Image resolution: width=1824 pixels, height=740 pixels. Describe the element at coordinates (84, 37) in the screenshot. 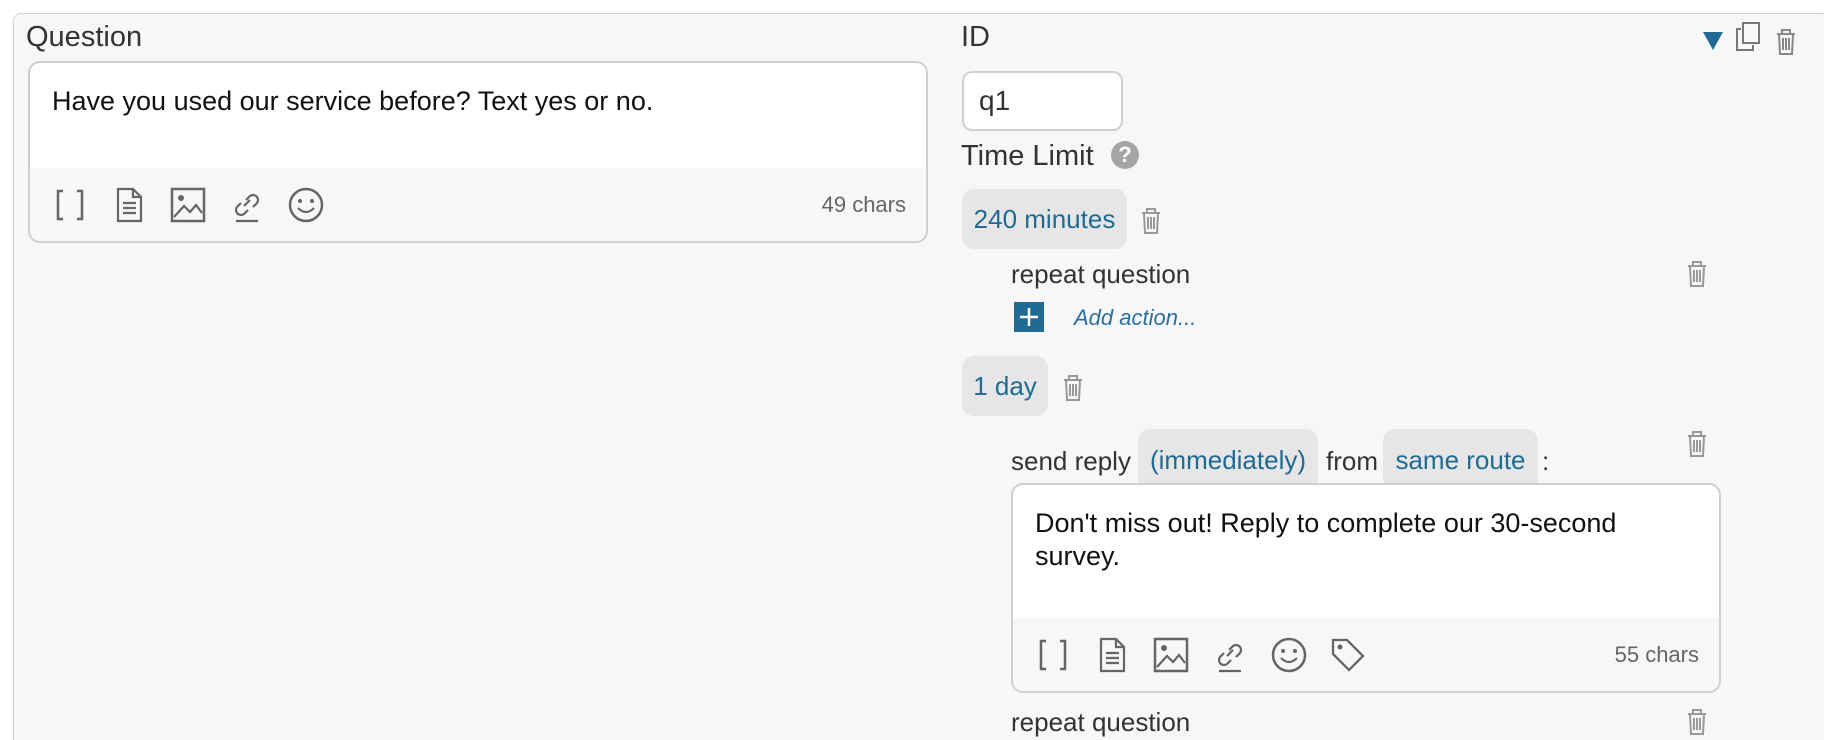

I see `question-label: Question` at that location.